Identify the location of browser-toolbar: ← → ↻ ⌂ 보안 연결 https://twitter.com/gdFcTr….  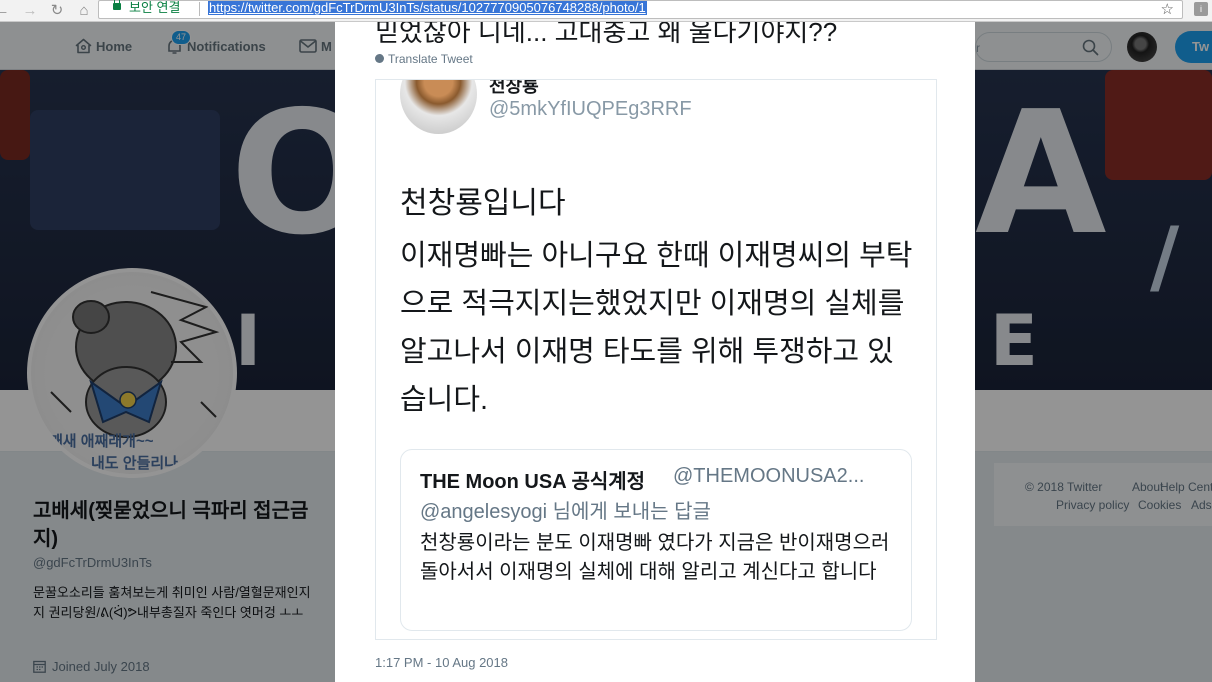
(606, 11).